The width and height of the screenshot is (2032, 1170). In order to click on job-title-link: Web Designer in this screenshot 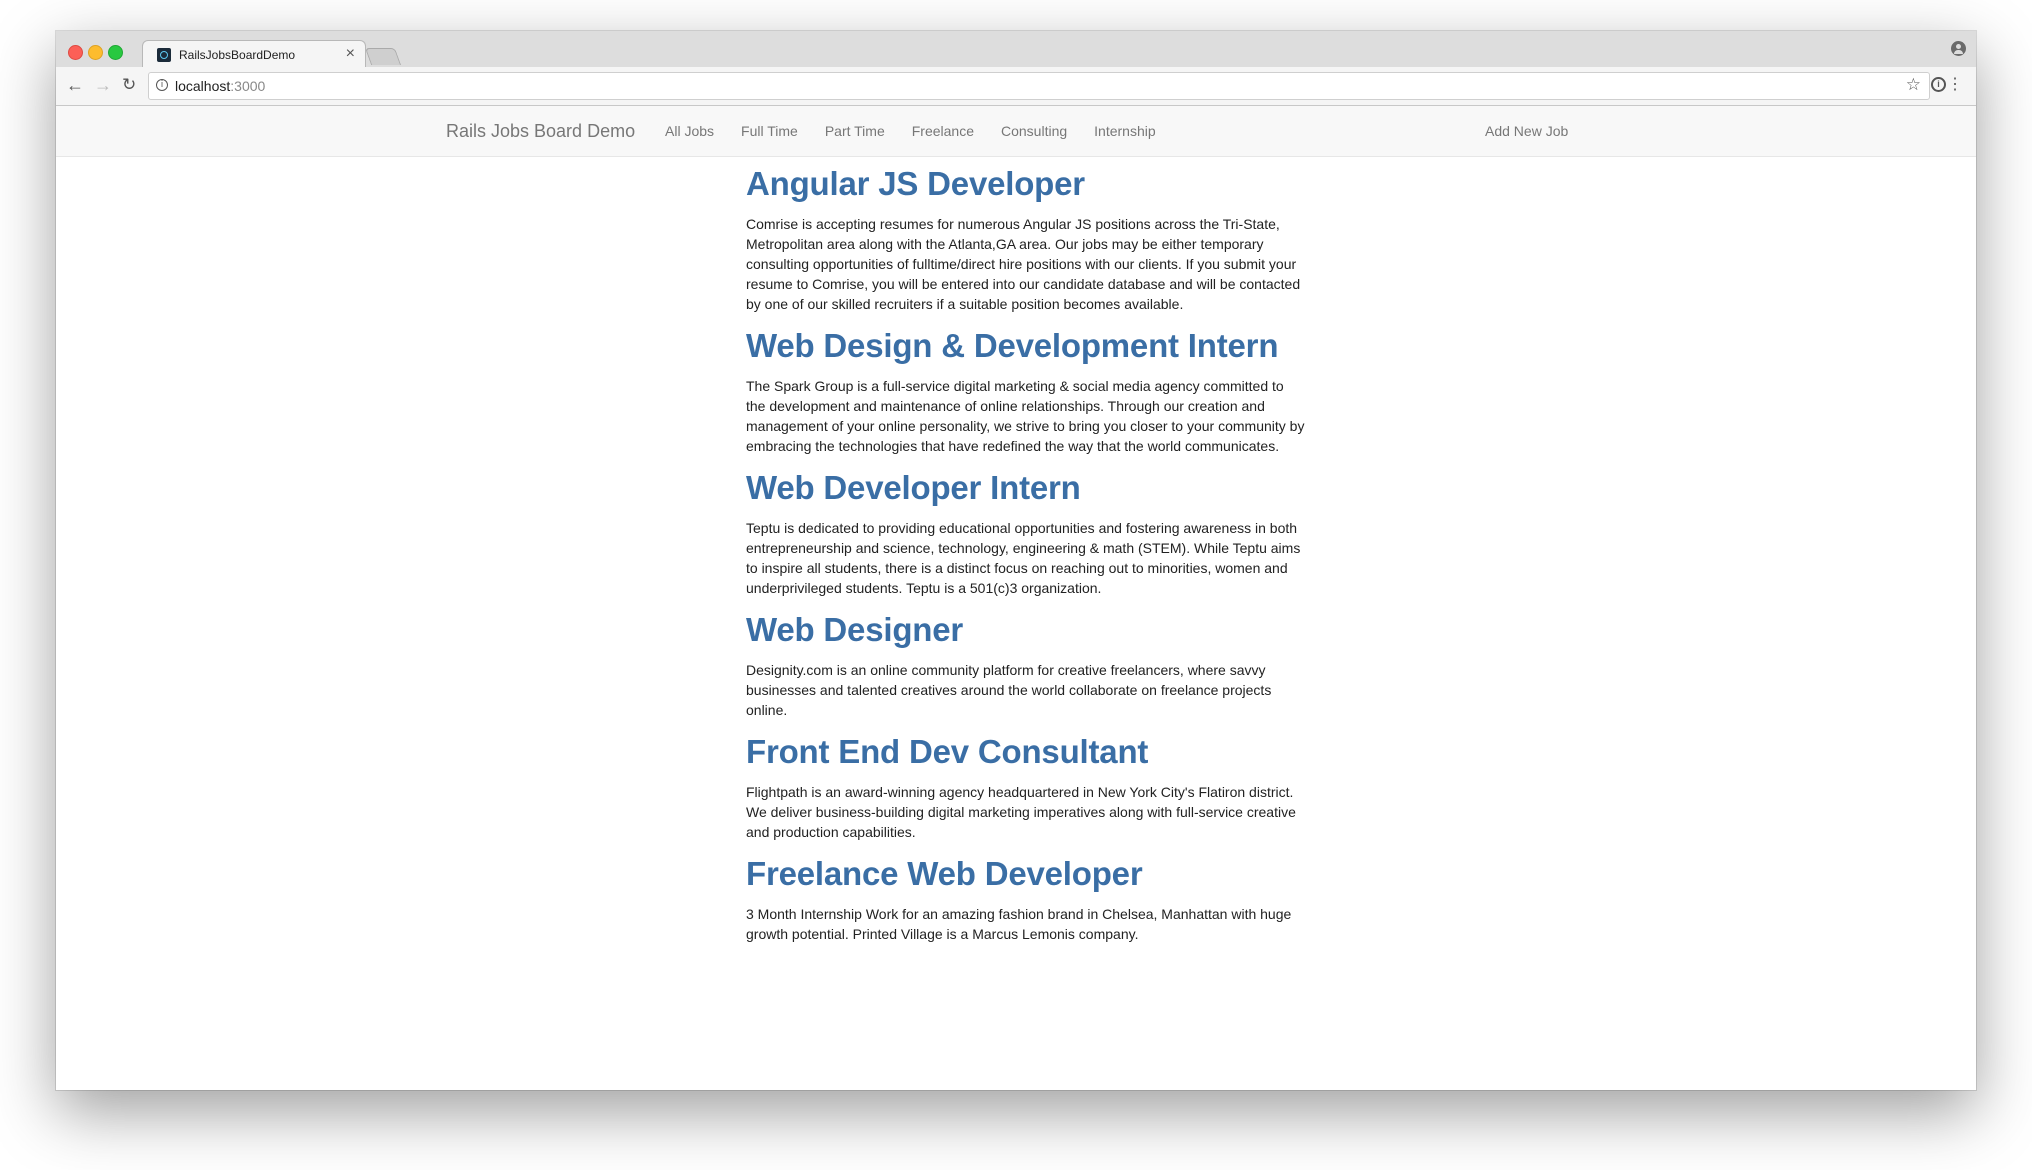, I will do `click(1026, 630)`.